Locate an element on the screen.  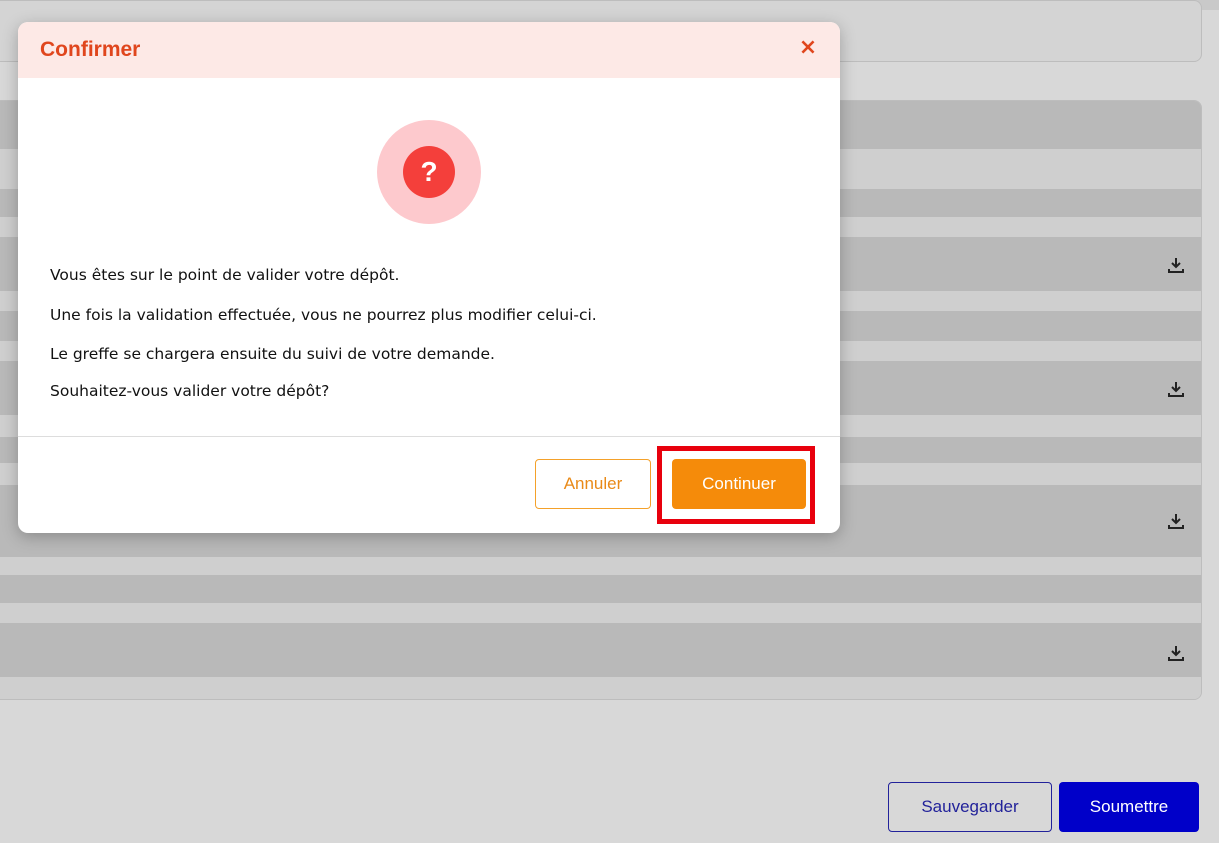
dialog-divider is located at coordinates (429, 436).